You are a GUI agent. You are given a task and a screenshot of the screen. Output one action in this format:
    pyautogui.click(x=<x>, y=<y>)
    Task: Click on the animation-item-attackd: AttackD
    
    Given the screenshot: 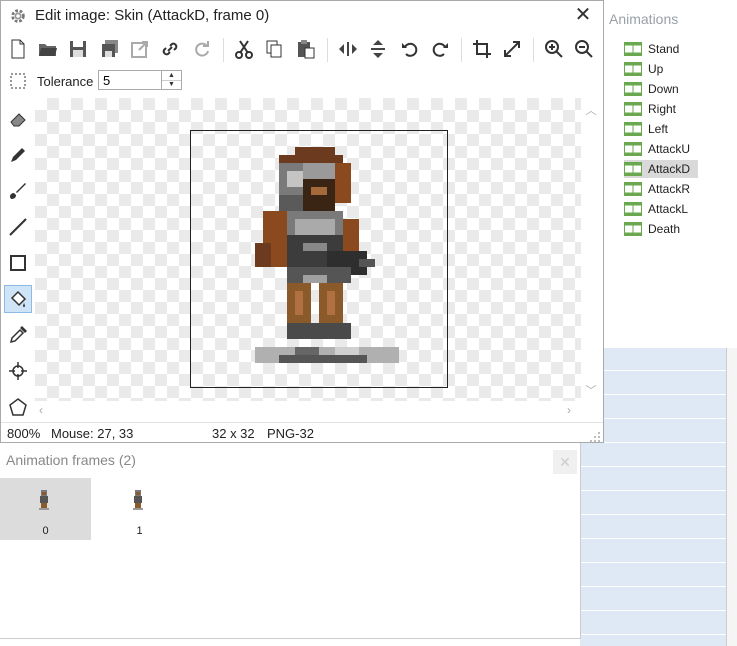 What is the action you would take?
    pyautogui.click(x=661, y=169)
    